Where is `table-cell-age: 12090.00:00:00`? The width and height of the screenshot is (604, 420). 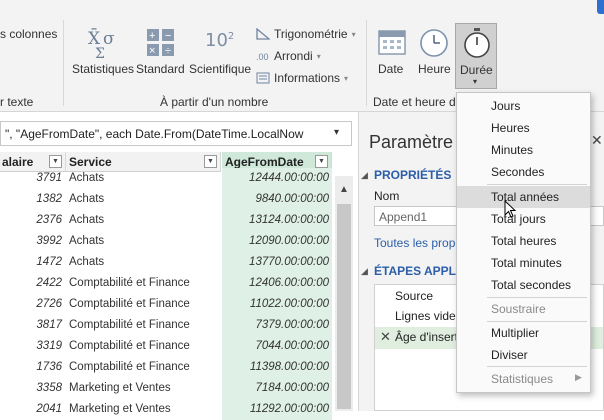
table-cell-age: 12090.00:00:00 is located at coordinates (277, 241).